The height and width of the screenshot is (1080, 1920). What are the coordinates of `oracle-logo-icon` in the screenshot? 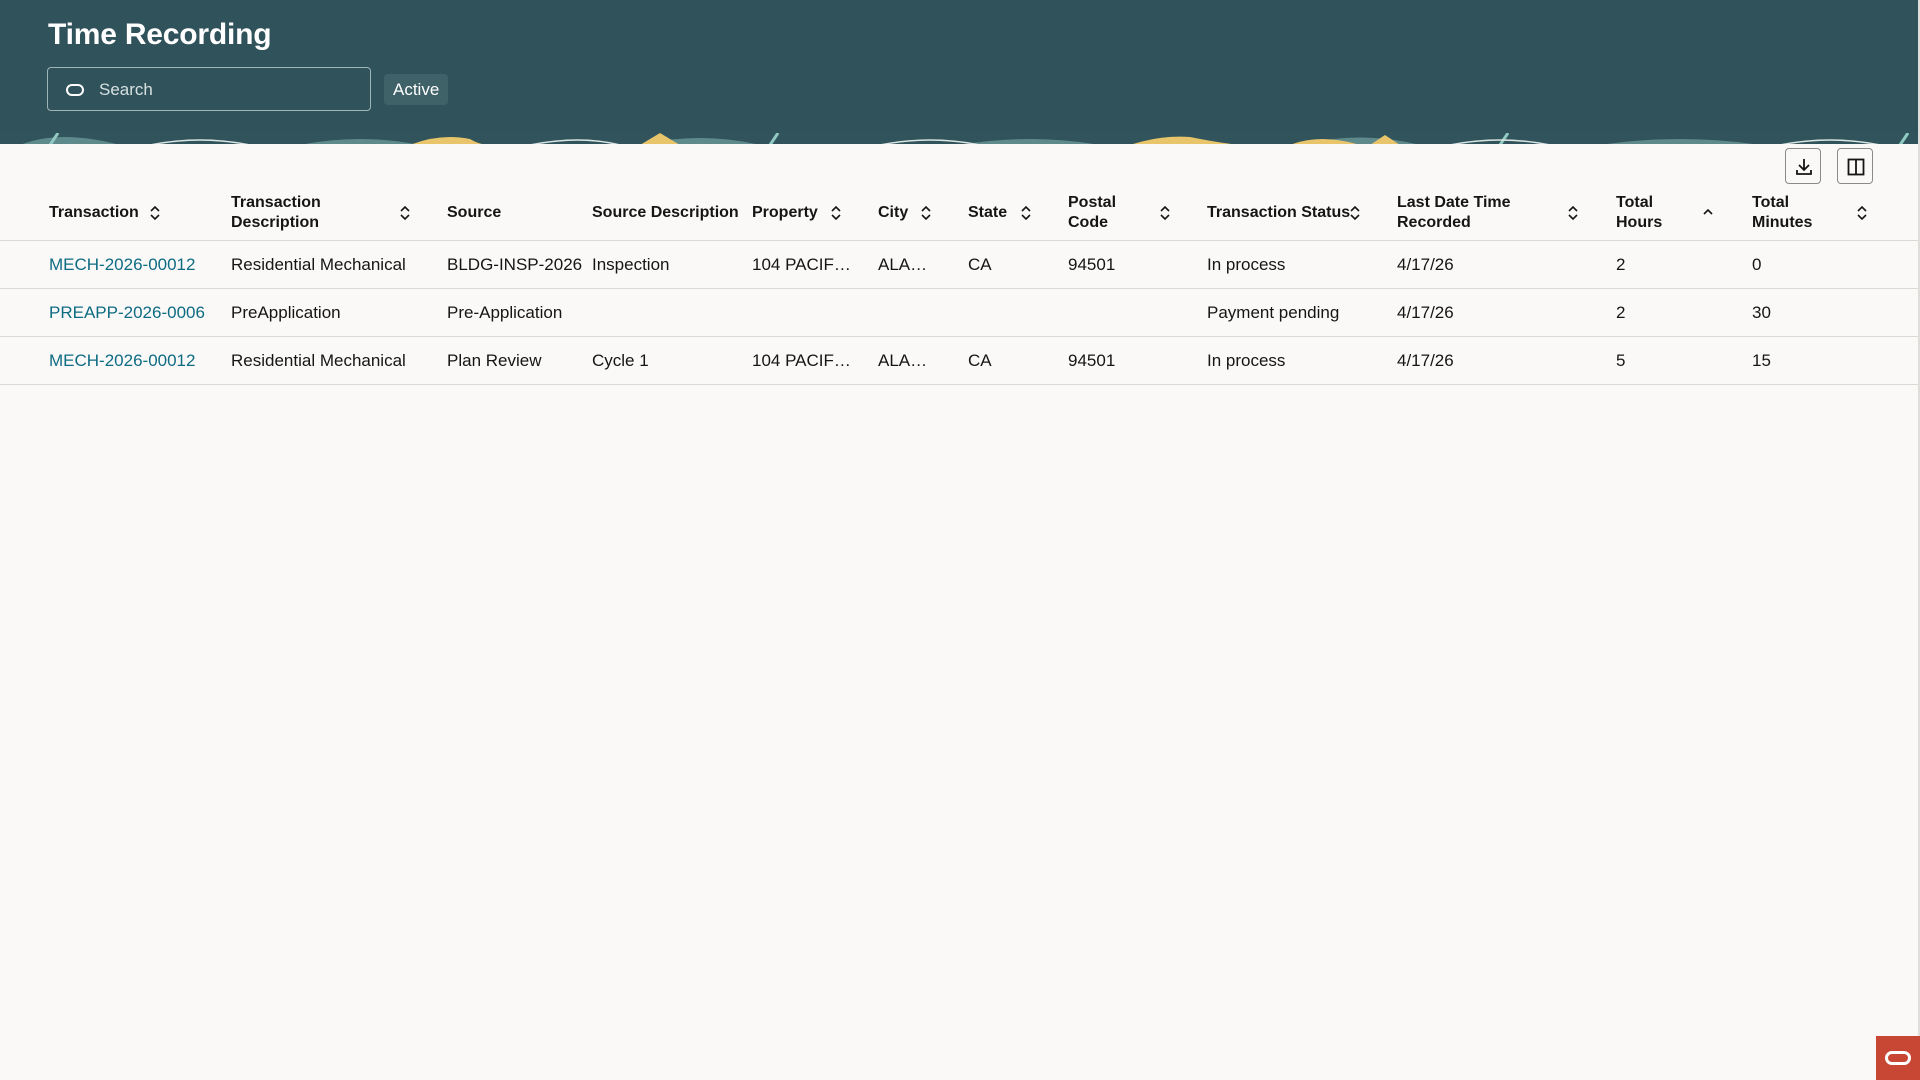 It's located at (1898, 1058).